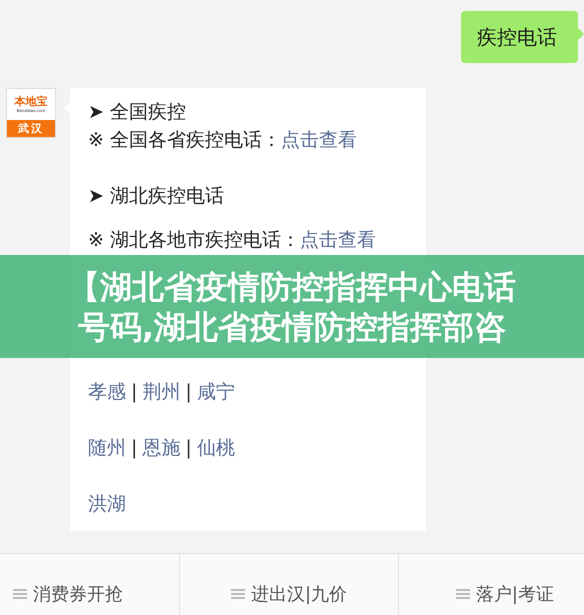  I want to click on section-heading: 全国疾控, so click(148, 112).